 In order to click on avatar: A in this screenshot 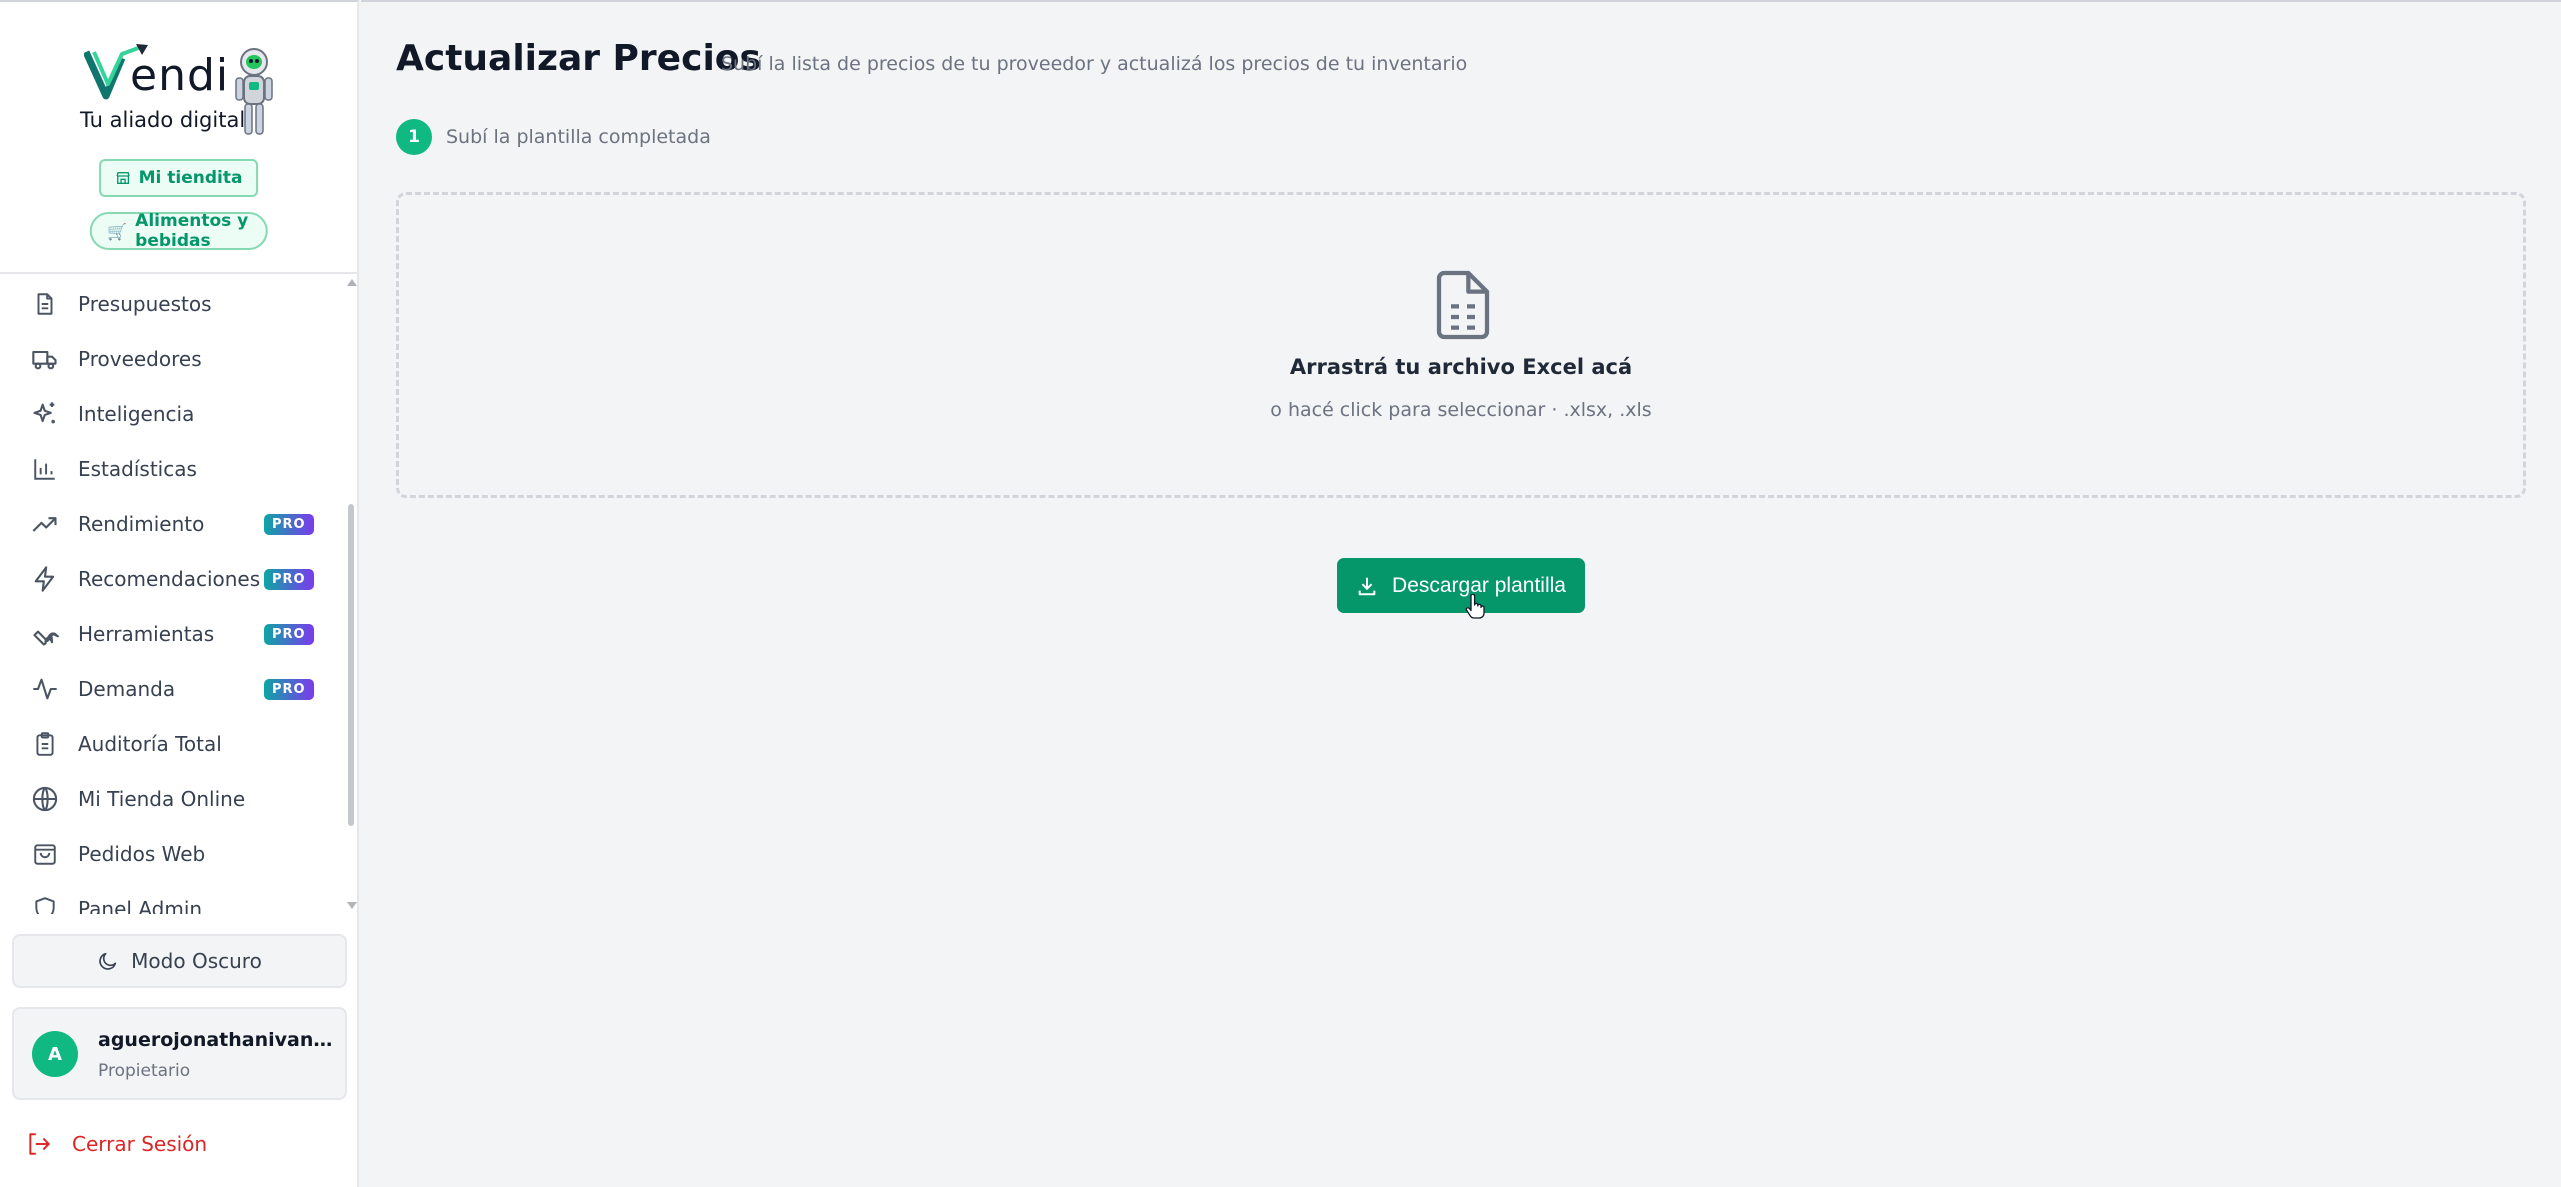, I will do `click(55, 1054)`.